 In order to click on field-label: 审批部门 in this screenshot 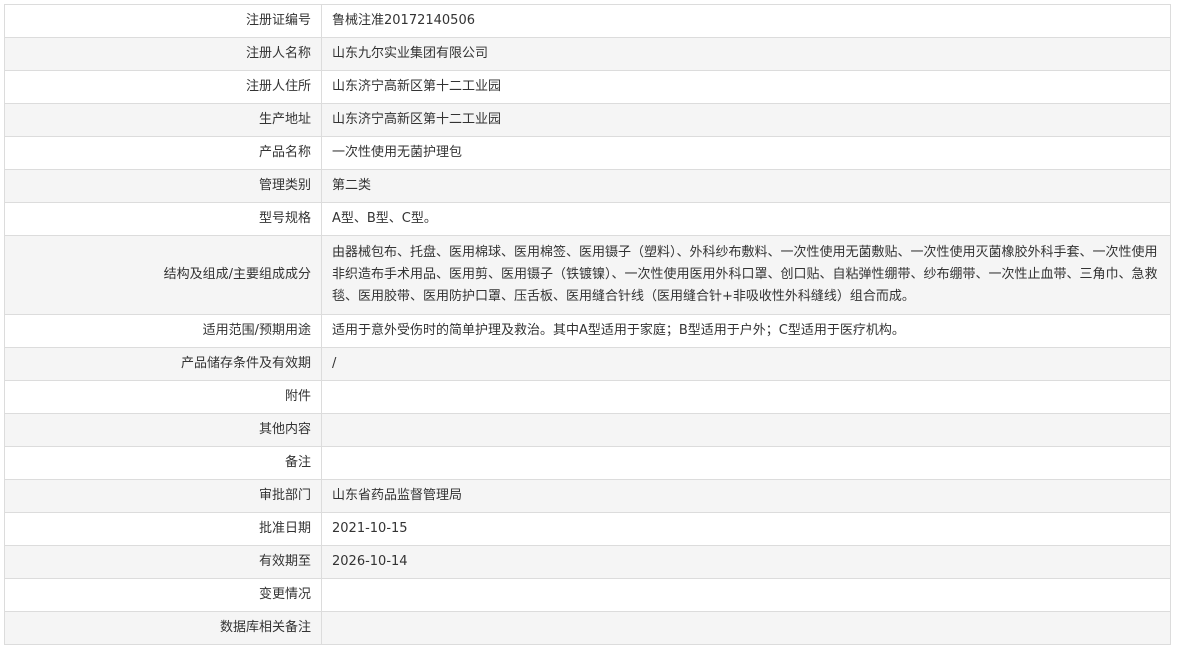, I will do `click(163, 496)`.